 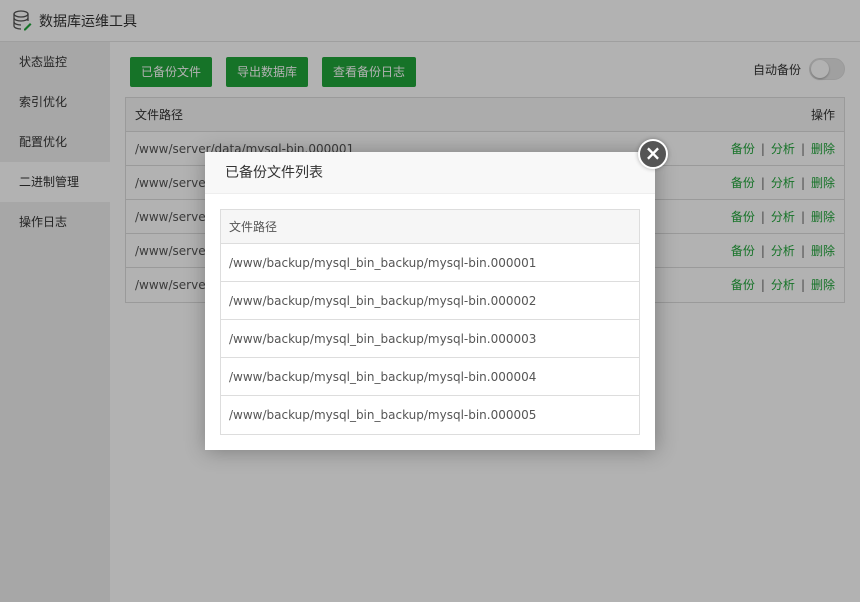 What do you see at coordinates (430, 227) in the screenshot?
I see `column-header-path: 文件路径` at bounding box center [430, 227].